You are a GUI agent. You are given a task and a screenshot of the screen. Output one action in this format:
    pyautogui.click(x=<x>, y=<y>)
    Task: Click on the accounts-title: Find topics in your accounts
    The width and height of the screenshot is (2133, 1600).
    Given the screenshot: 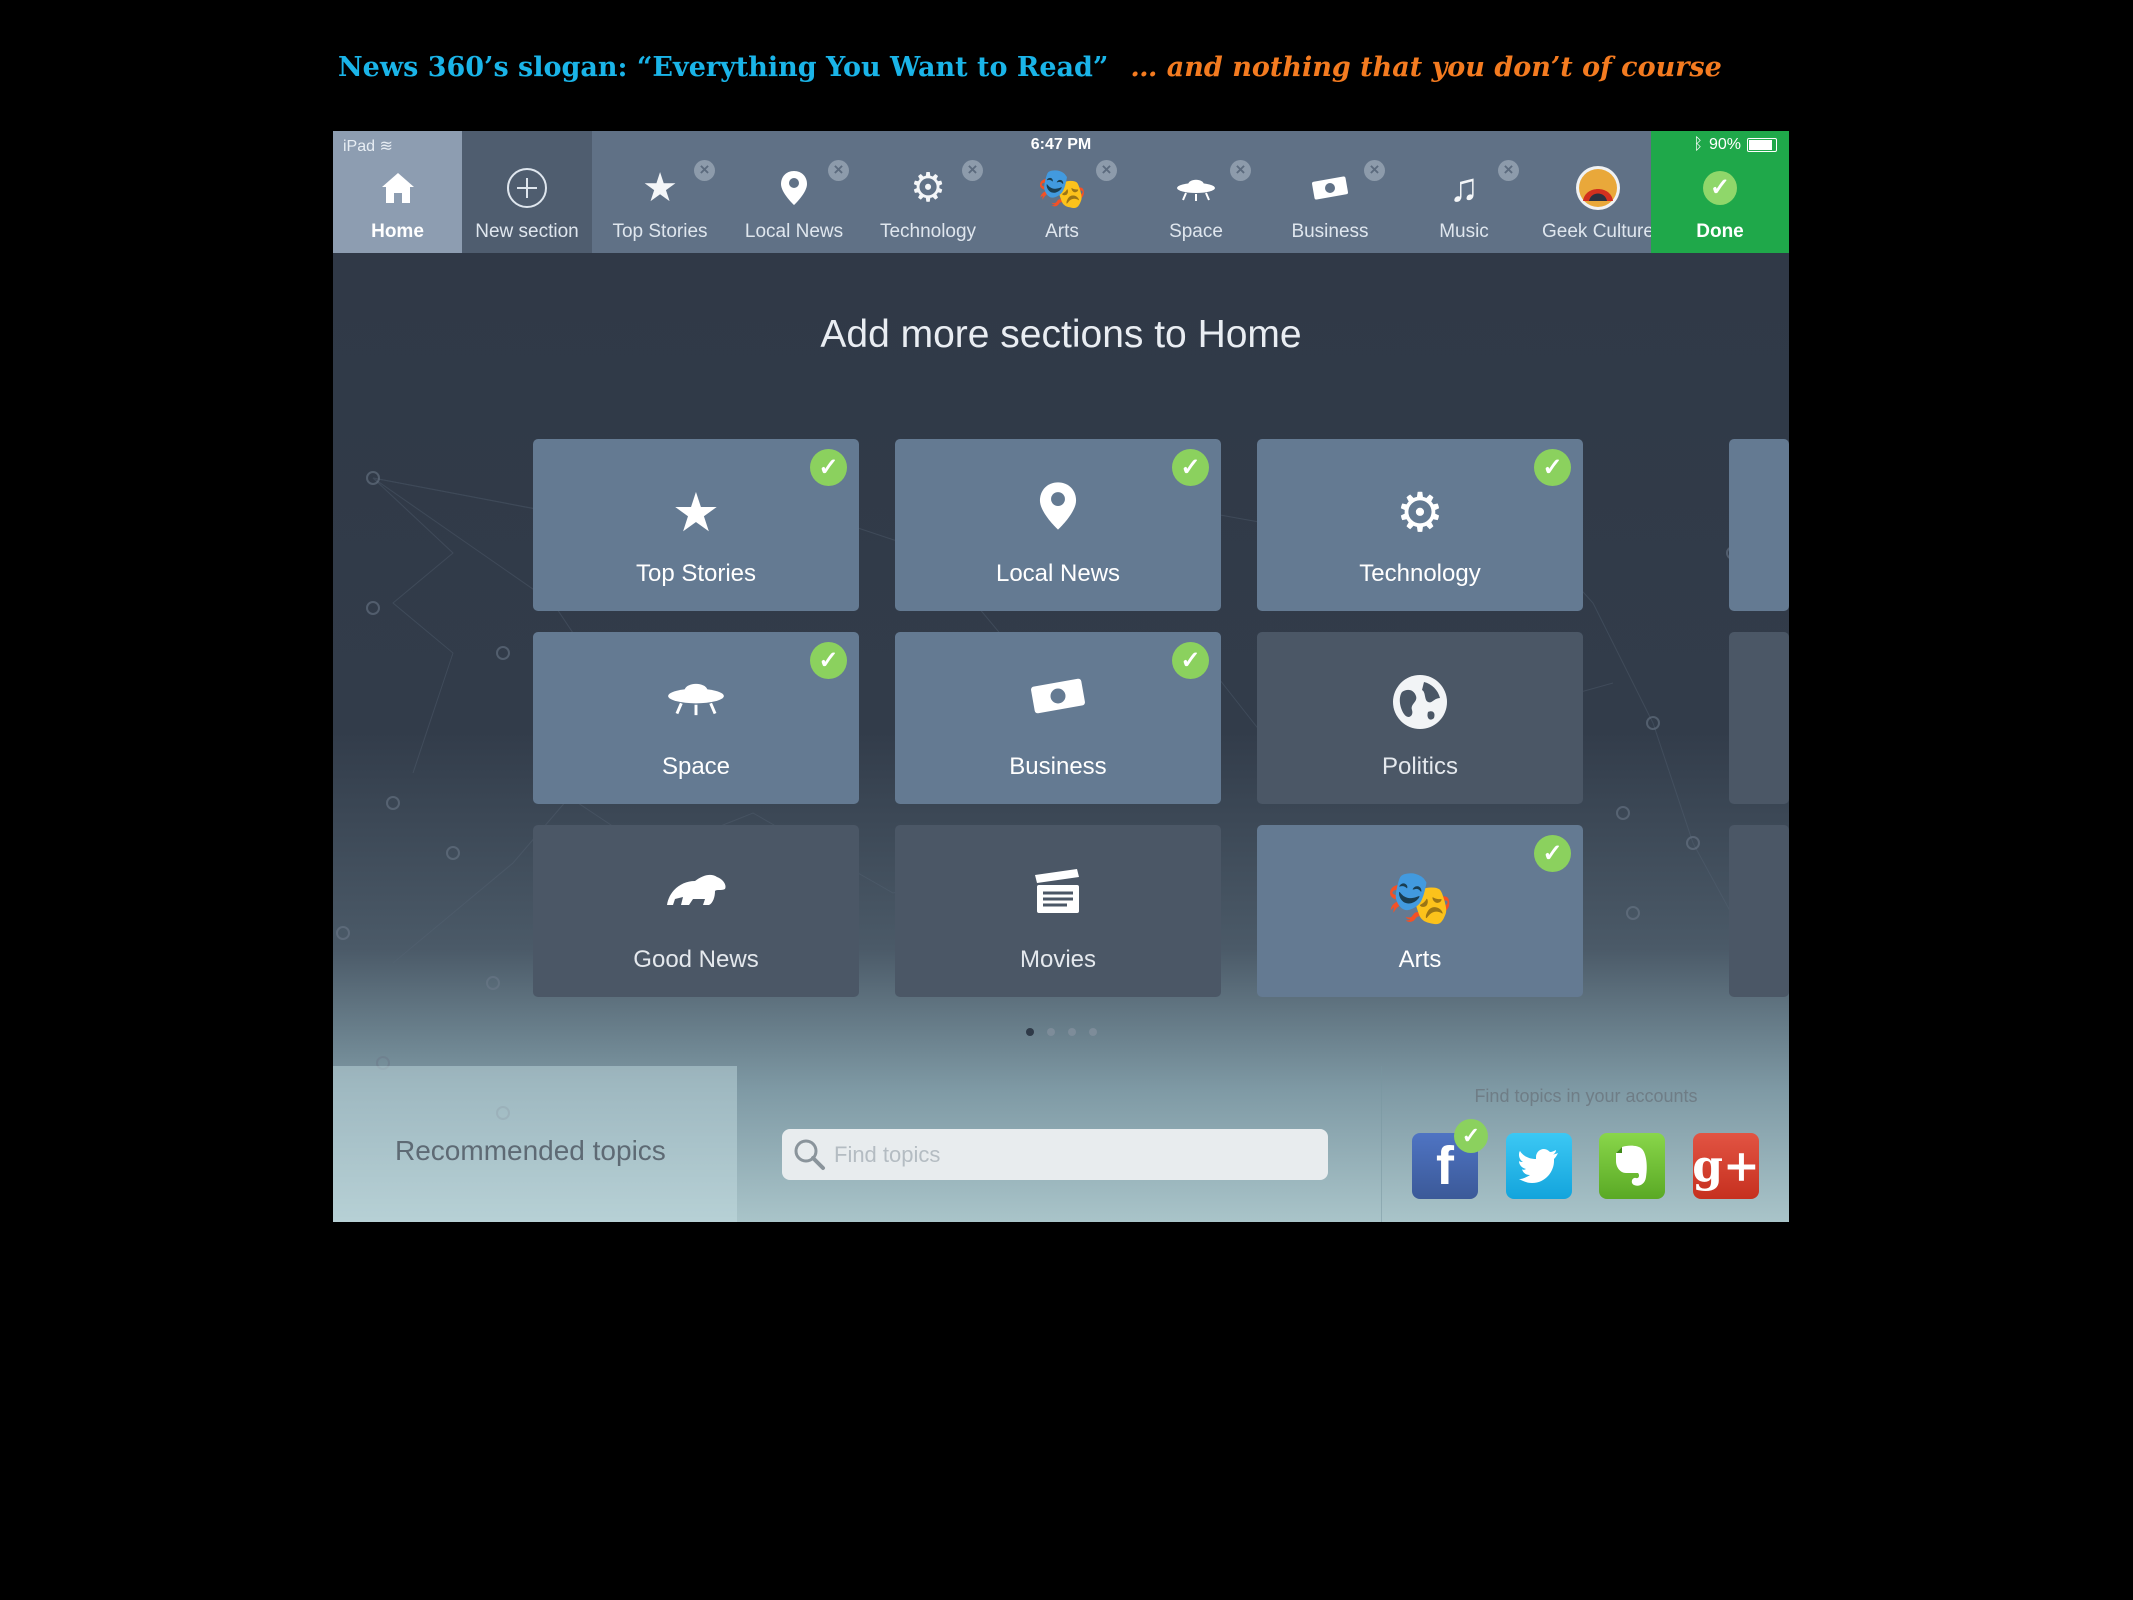 What is the action you would take?
    pyautogui.click(x=1586, y=1096)
    